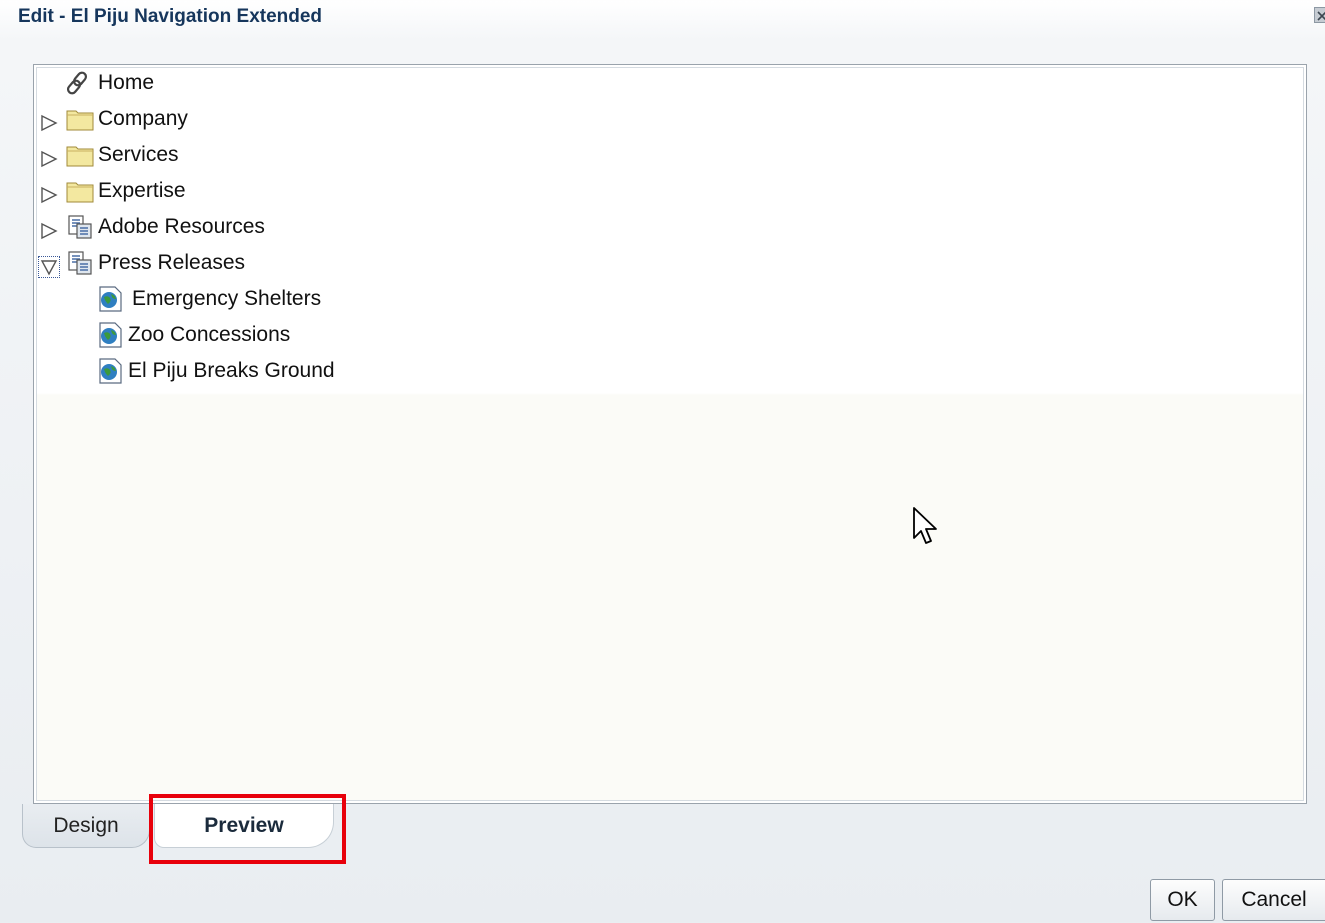 This screenshot has height=923, width=1325. Describe the element at coordinates (143, 118) in the screenshot. I see `tree-node-label: Company` at that location.